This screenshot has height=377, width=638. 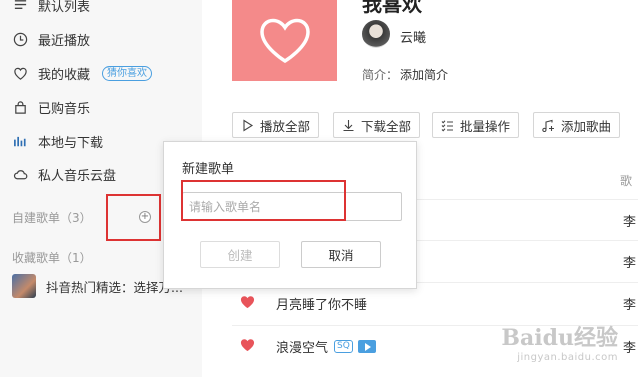 I want to click on sidebar-item-label: 默认列表, so click(x=64, y=7).